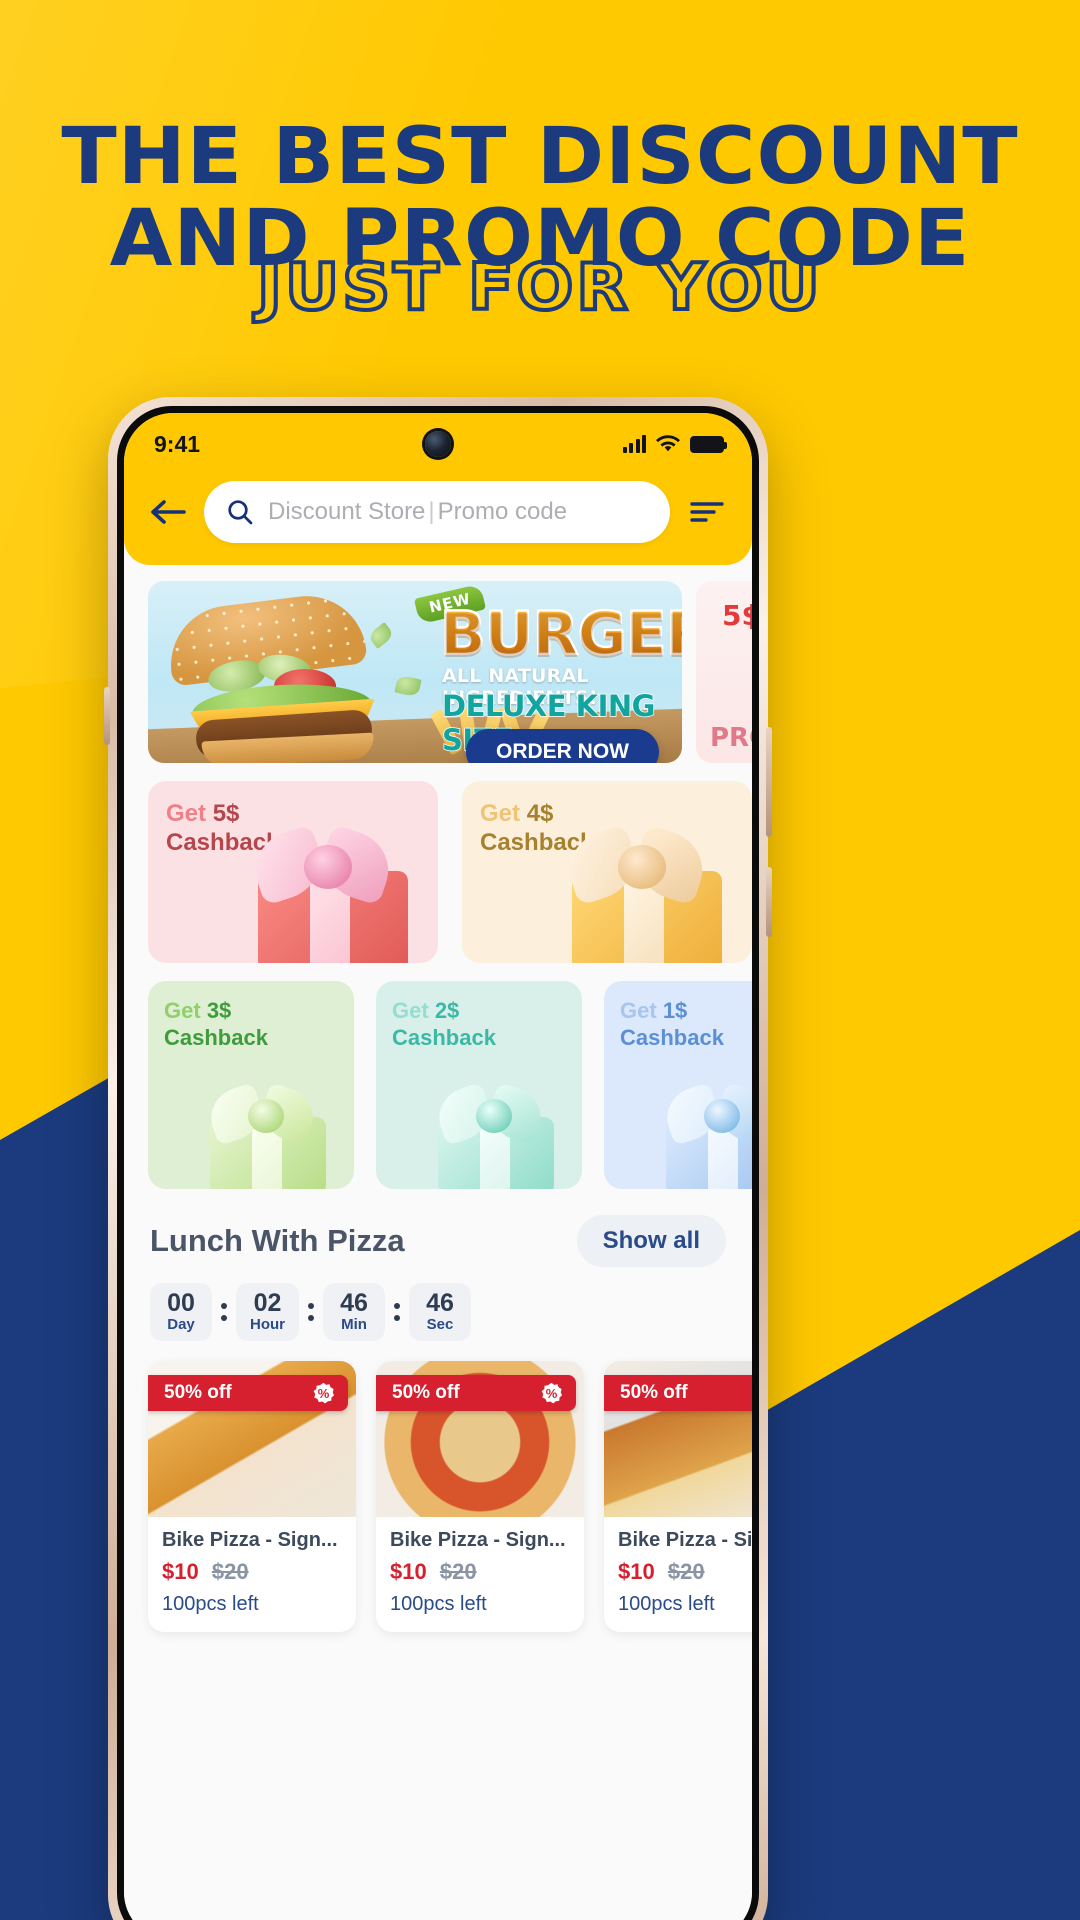 The image size is (1080, 1920). Describe the element at coordinates (354, 1303) in the screenshot. I see `countdown-min-value: 46` at that location.